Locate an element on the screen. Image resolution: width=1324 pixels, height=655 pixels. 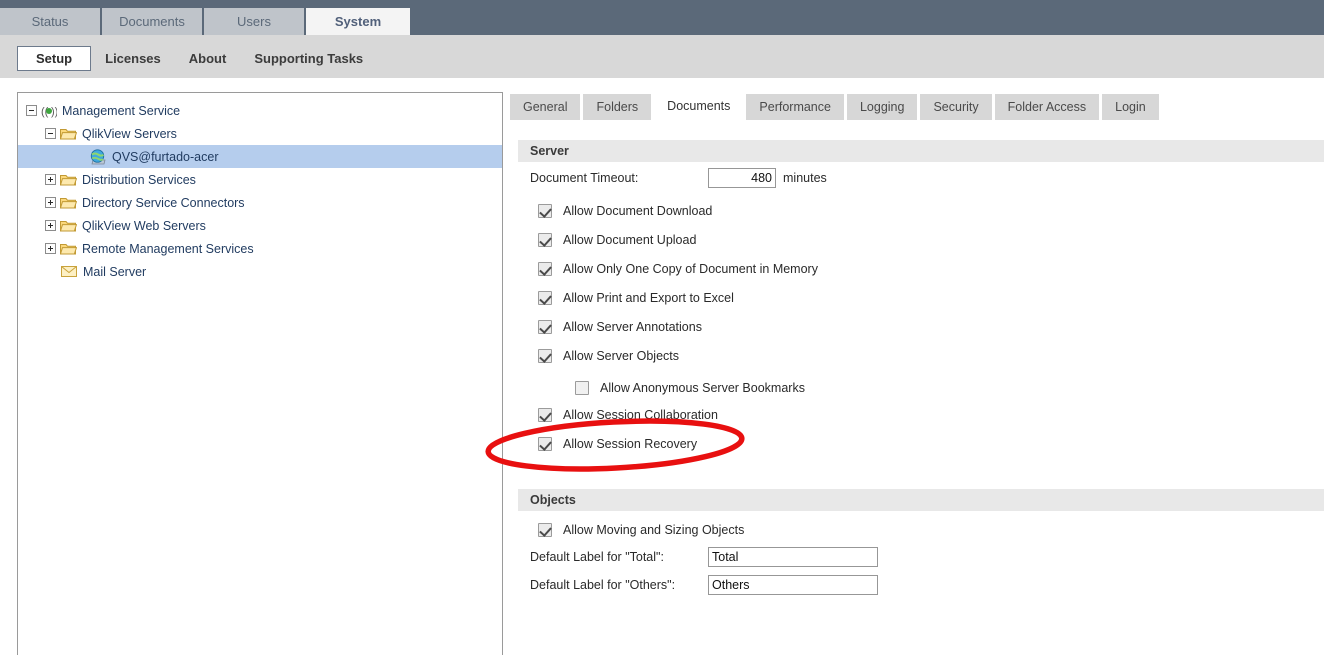
tree-item-management-service: (( )) Management Service is located at coordinates (260, 110).